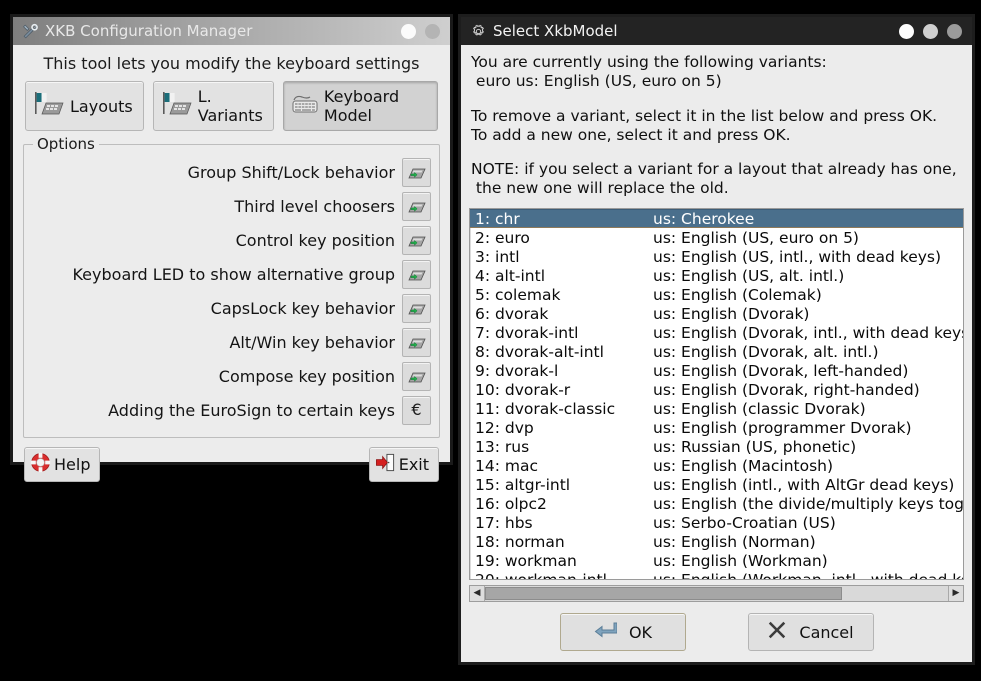 The height and width of the screenshot is (681, 981). Describe the element at coordinates (743, 465) in the screenshot. I see `list-item-desc: us: English (Macintosh)` at that location.